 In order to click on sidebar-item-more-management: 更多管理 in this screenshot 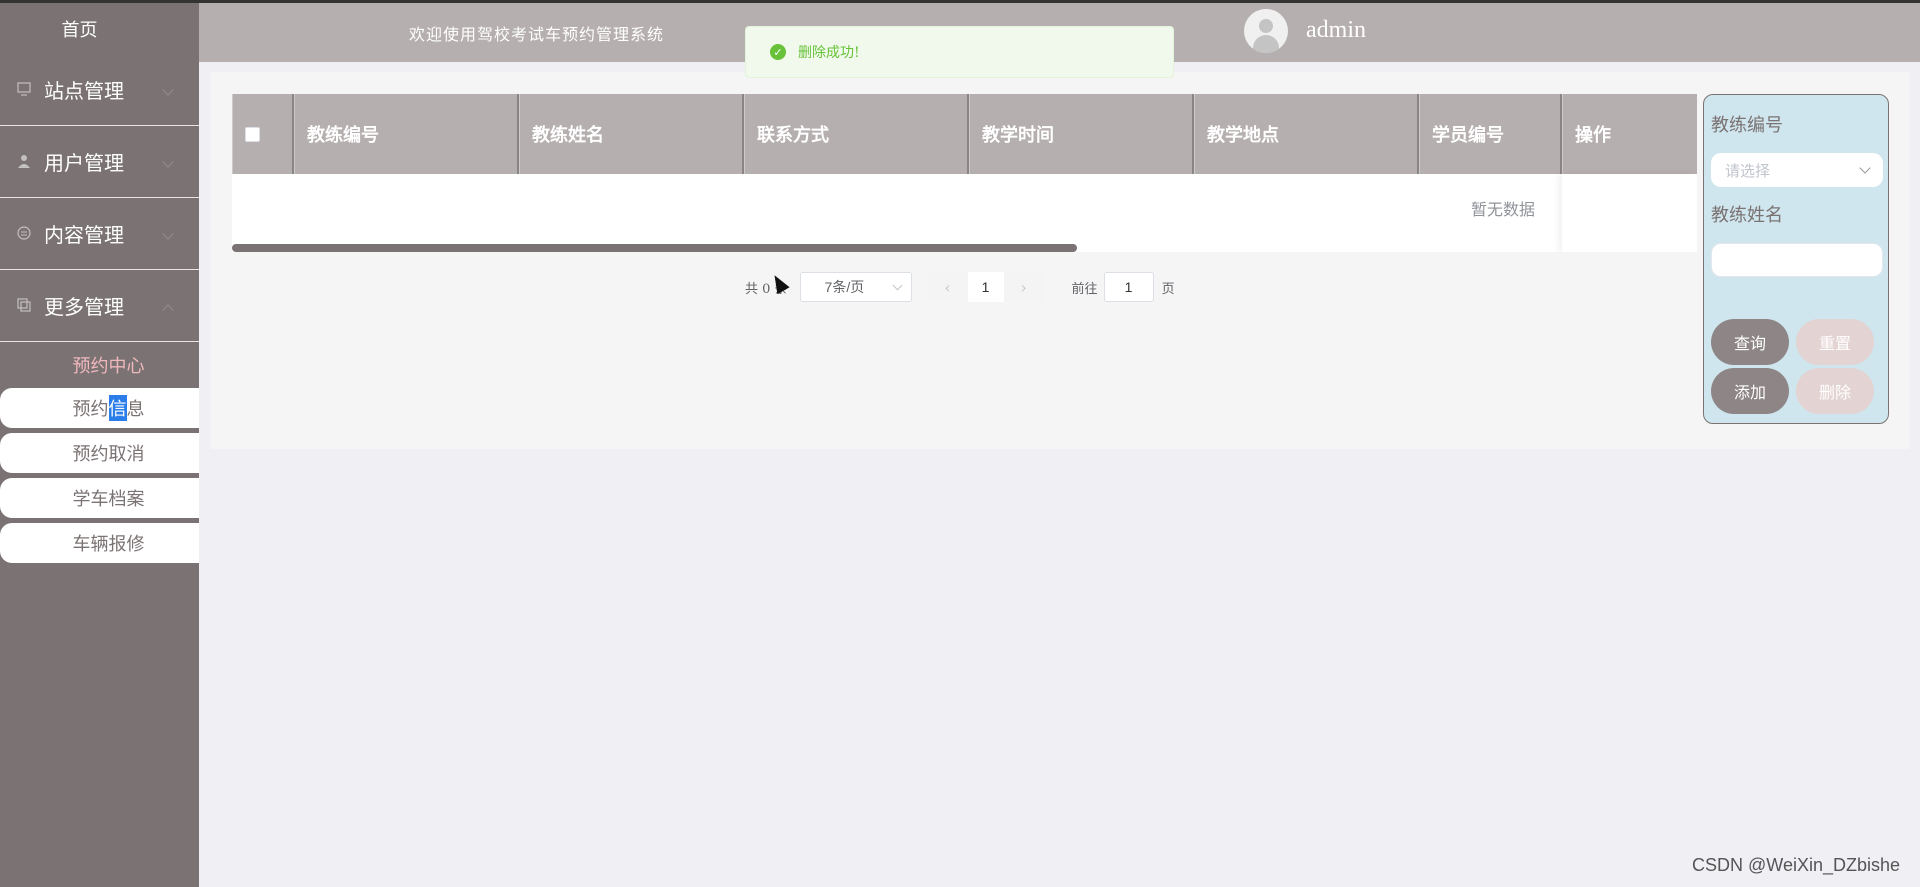, I will do `click(99, 306)`.